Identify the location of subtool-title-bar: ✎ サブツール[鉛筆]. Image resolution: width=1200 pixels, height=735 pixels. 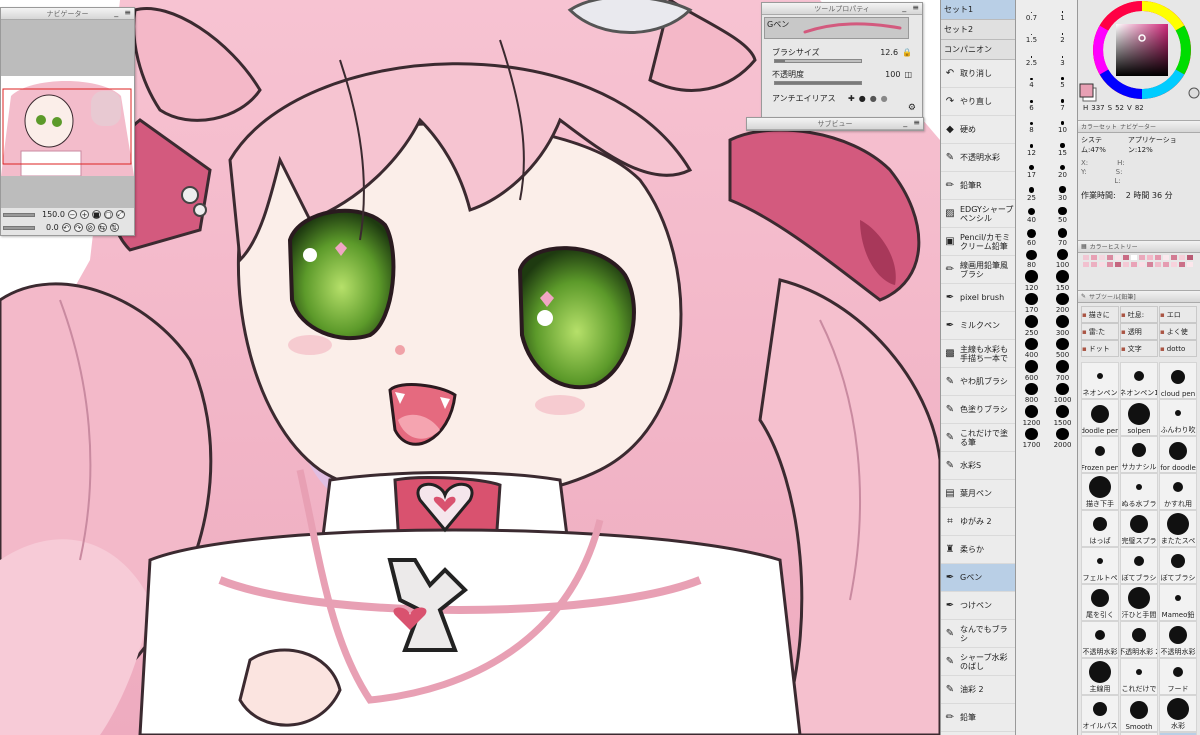
(1139, 296).